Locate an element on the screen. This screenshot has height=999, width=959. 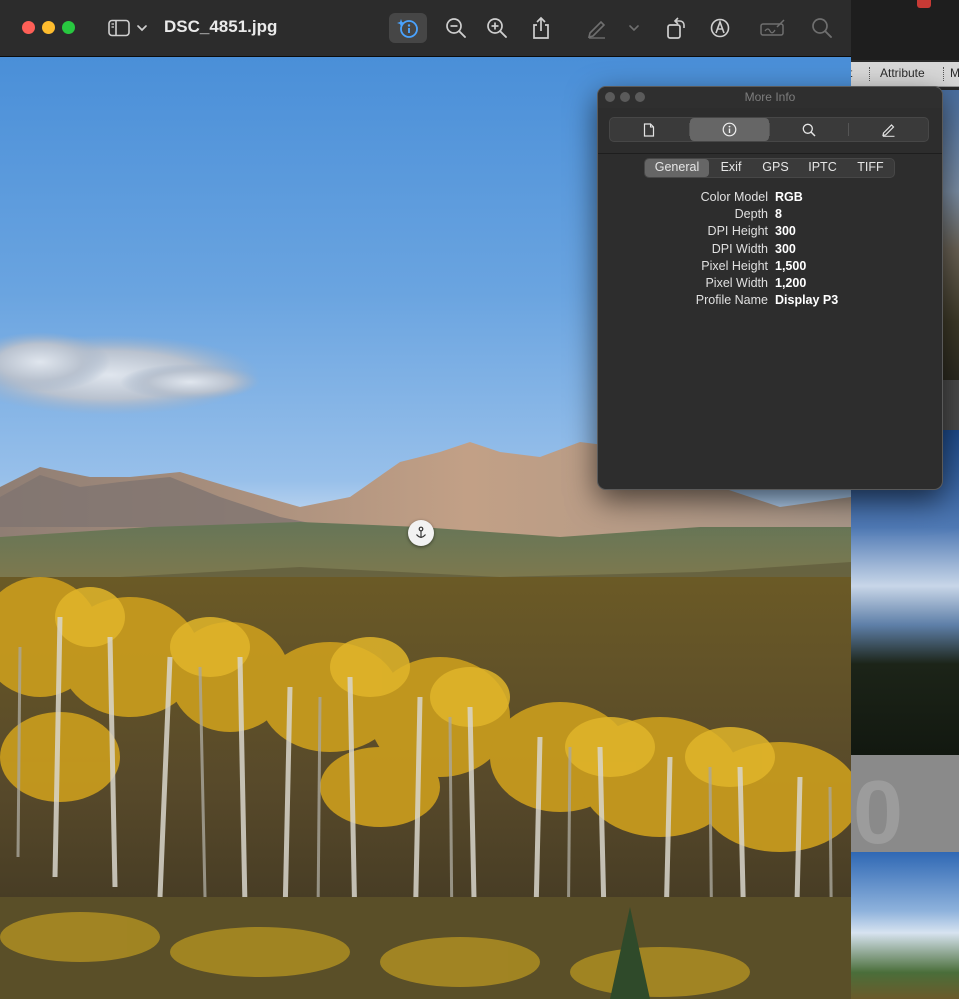
background-app-indicator is located at coordinates (924, 4).